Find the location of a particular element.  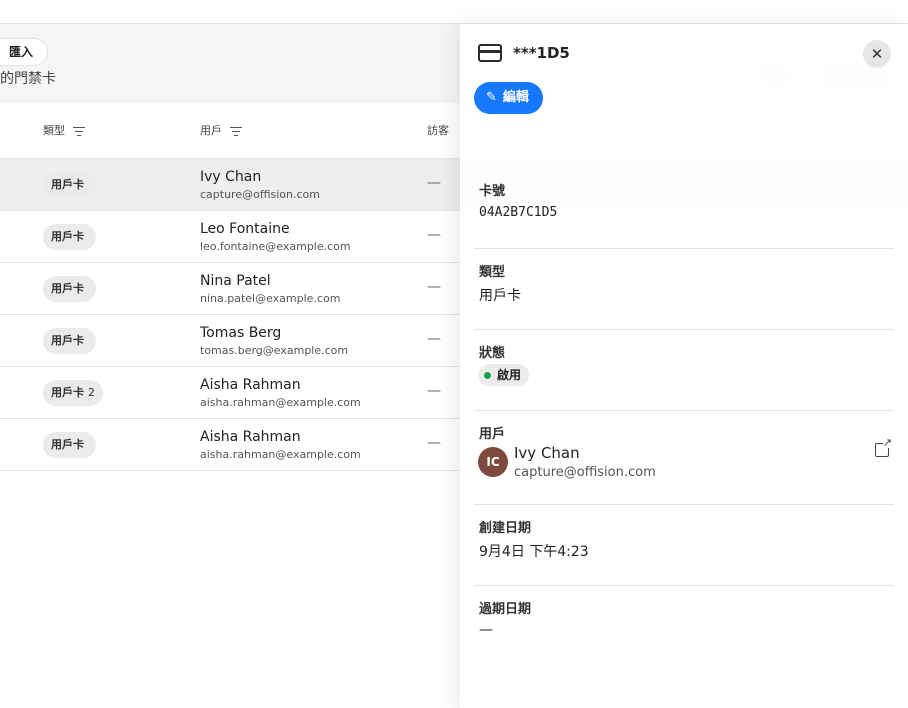

type-chip: 用戶卡 2 is located at coordinates (73, 393).